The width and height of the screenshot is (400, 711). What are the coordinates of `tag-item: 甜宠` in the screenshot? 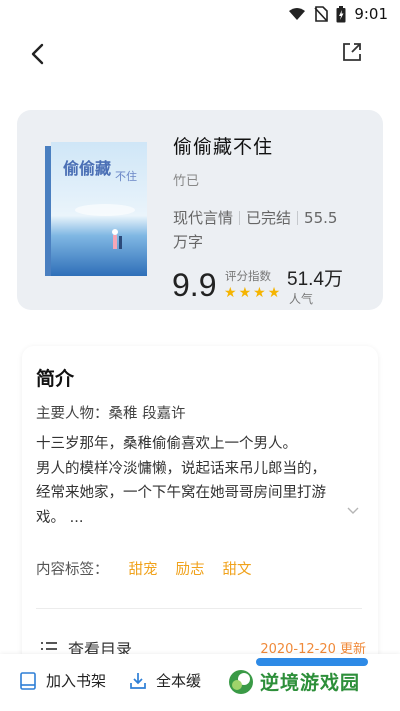 It's located at (143, 568).